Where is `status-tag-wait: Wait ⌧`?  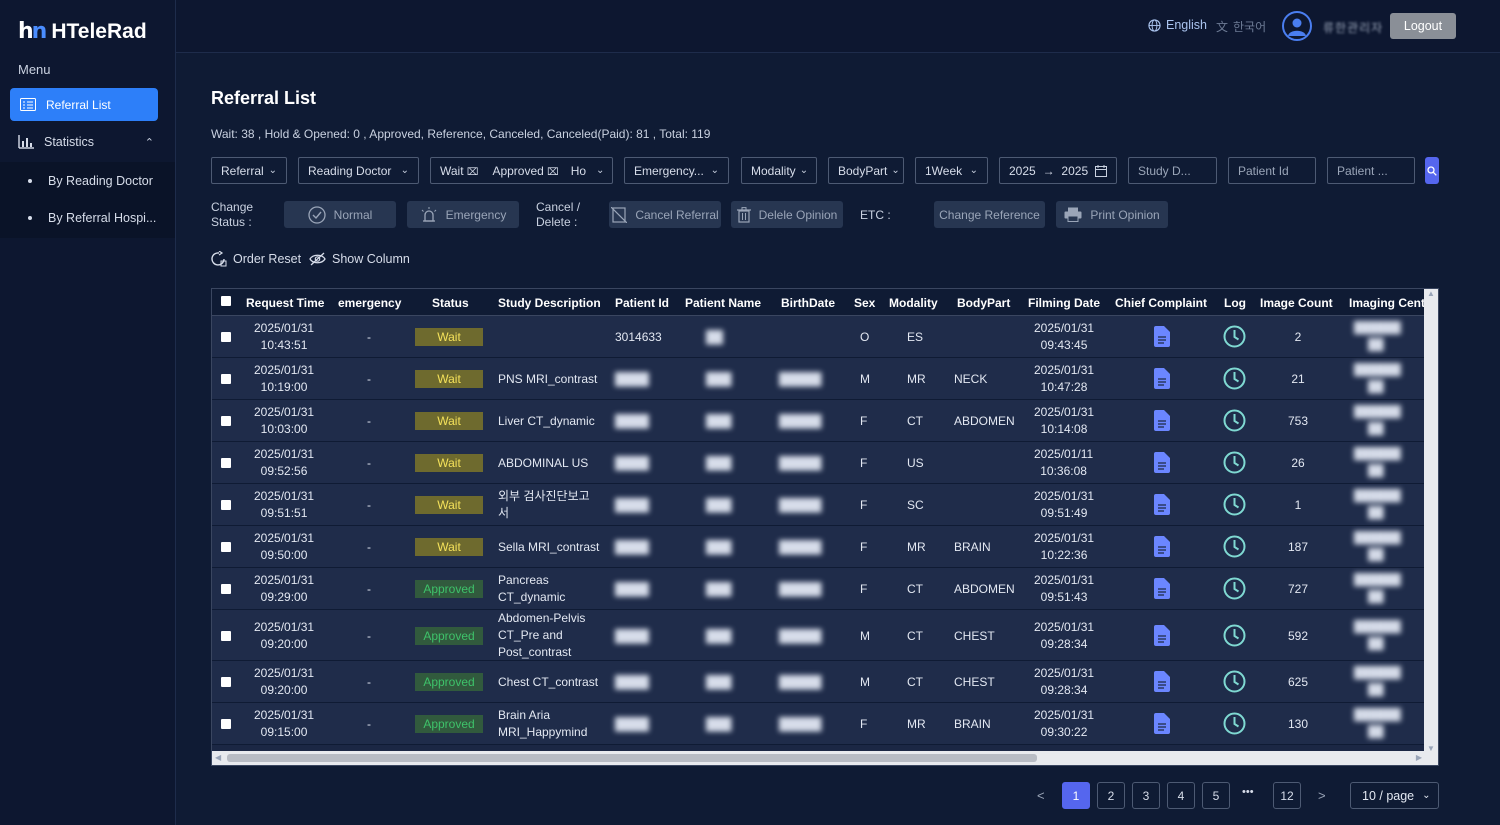
status-tag-wait: Wait ⌧ is located at coordinates (459, 171).